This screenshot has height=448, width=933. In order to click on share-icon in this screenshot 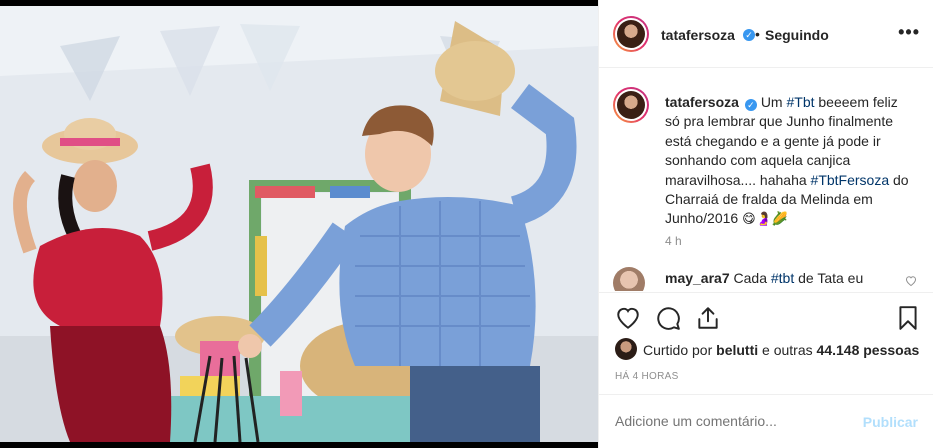, I will do `click(708, 318)`.